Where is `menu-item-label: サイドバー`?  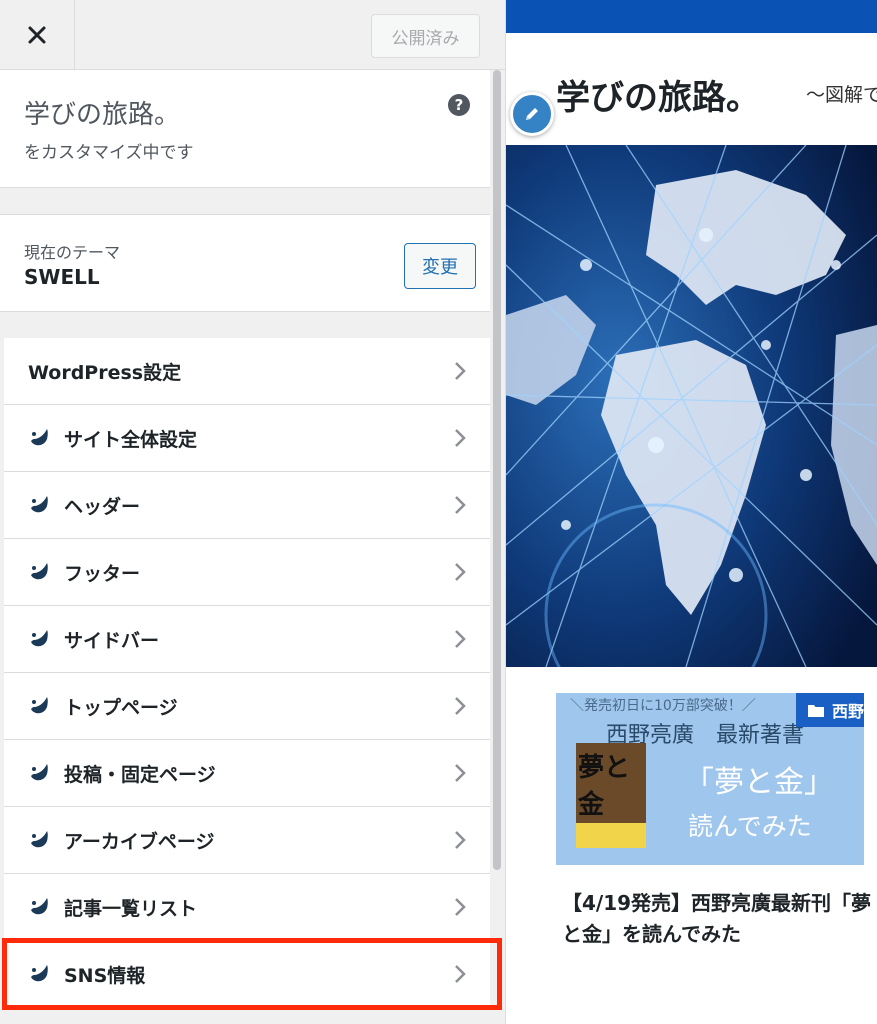
menu-item-label: サイドバー is located at coordinates (112, 640).